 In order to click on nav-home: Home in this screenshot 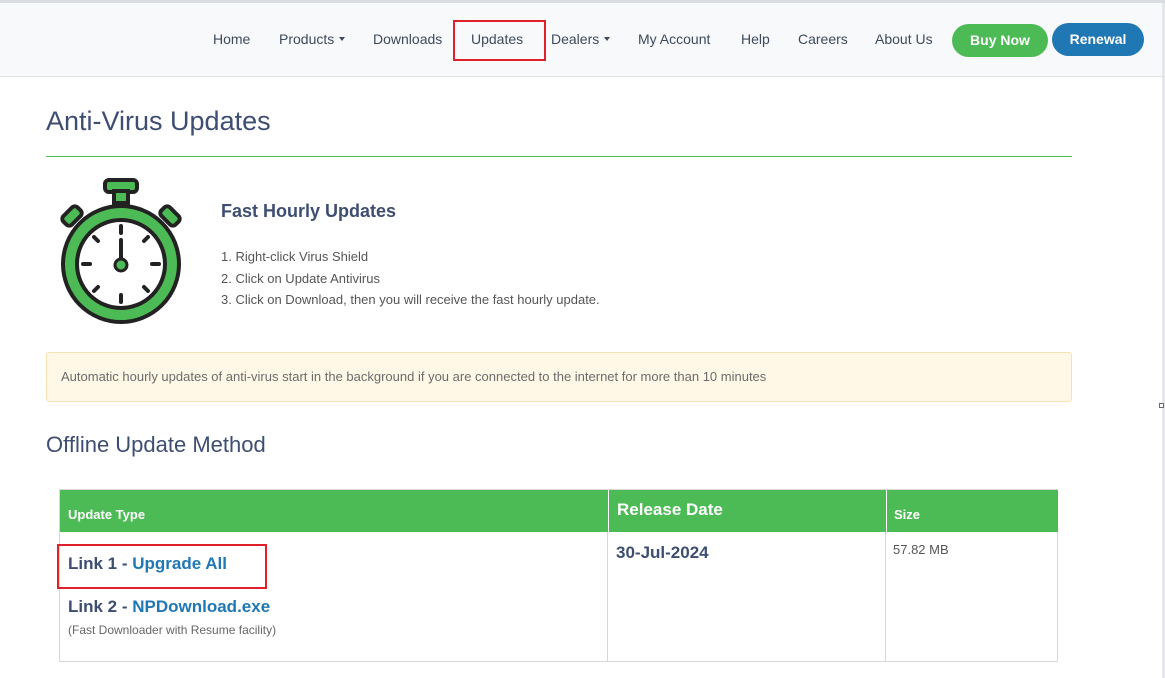, I will do `click(231, 39)`.